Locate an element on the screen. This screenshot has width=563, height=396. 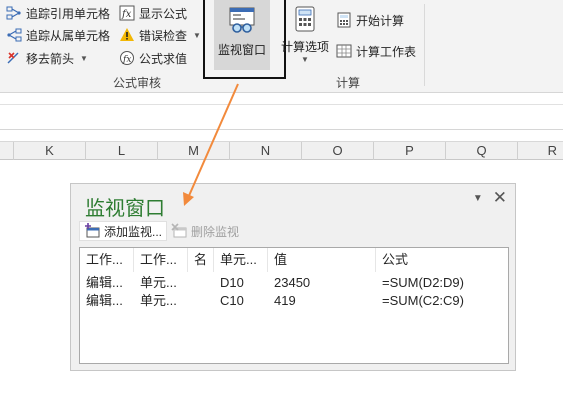
column-header-k: K is located at coordinates (50, 151).